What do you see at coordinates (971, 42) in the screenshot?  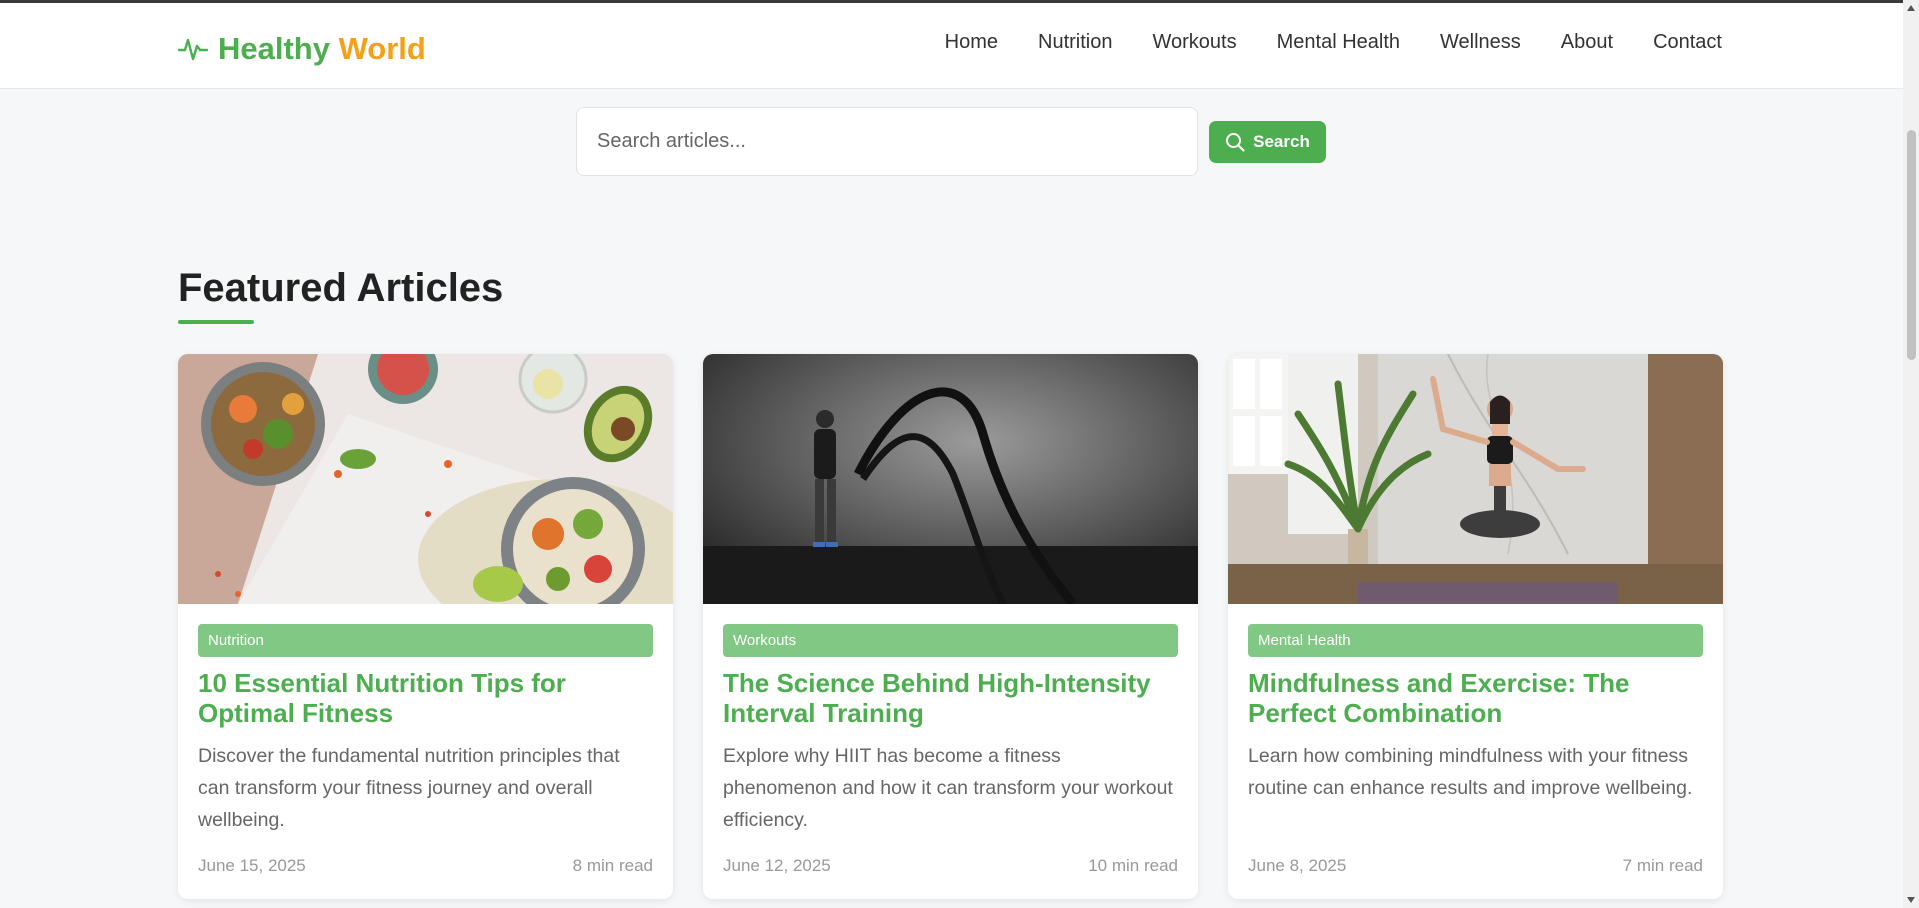 I see `nav-item-home: Home` at bounding box center [971, 42].